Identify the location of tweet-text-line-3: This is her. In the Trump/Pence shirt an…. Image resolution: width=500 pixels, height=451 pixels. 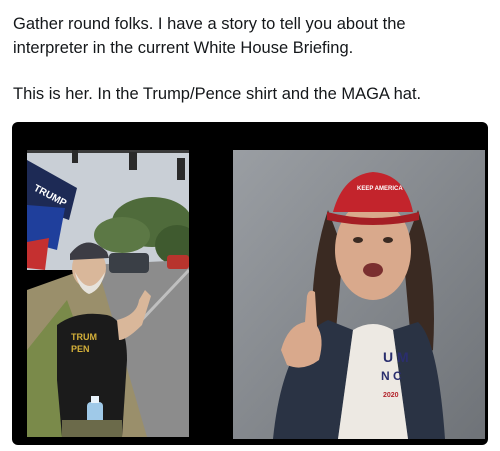
(217, 94).